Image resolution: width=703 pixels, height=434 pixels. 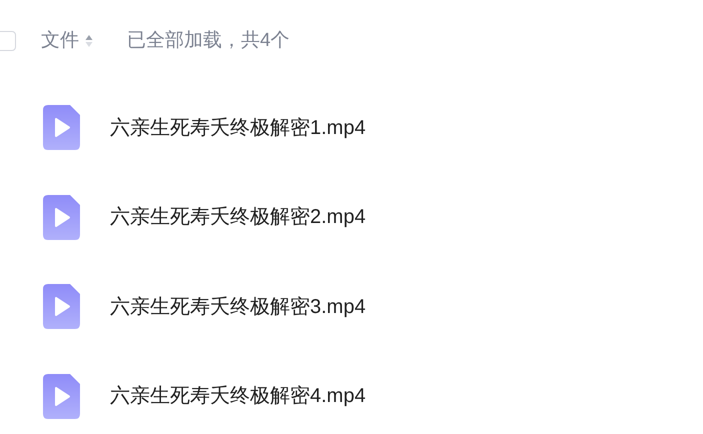 I want to click on file-name: 六亲生死寿夭终极解密4.mp4, so click(x=238, y=396).